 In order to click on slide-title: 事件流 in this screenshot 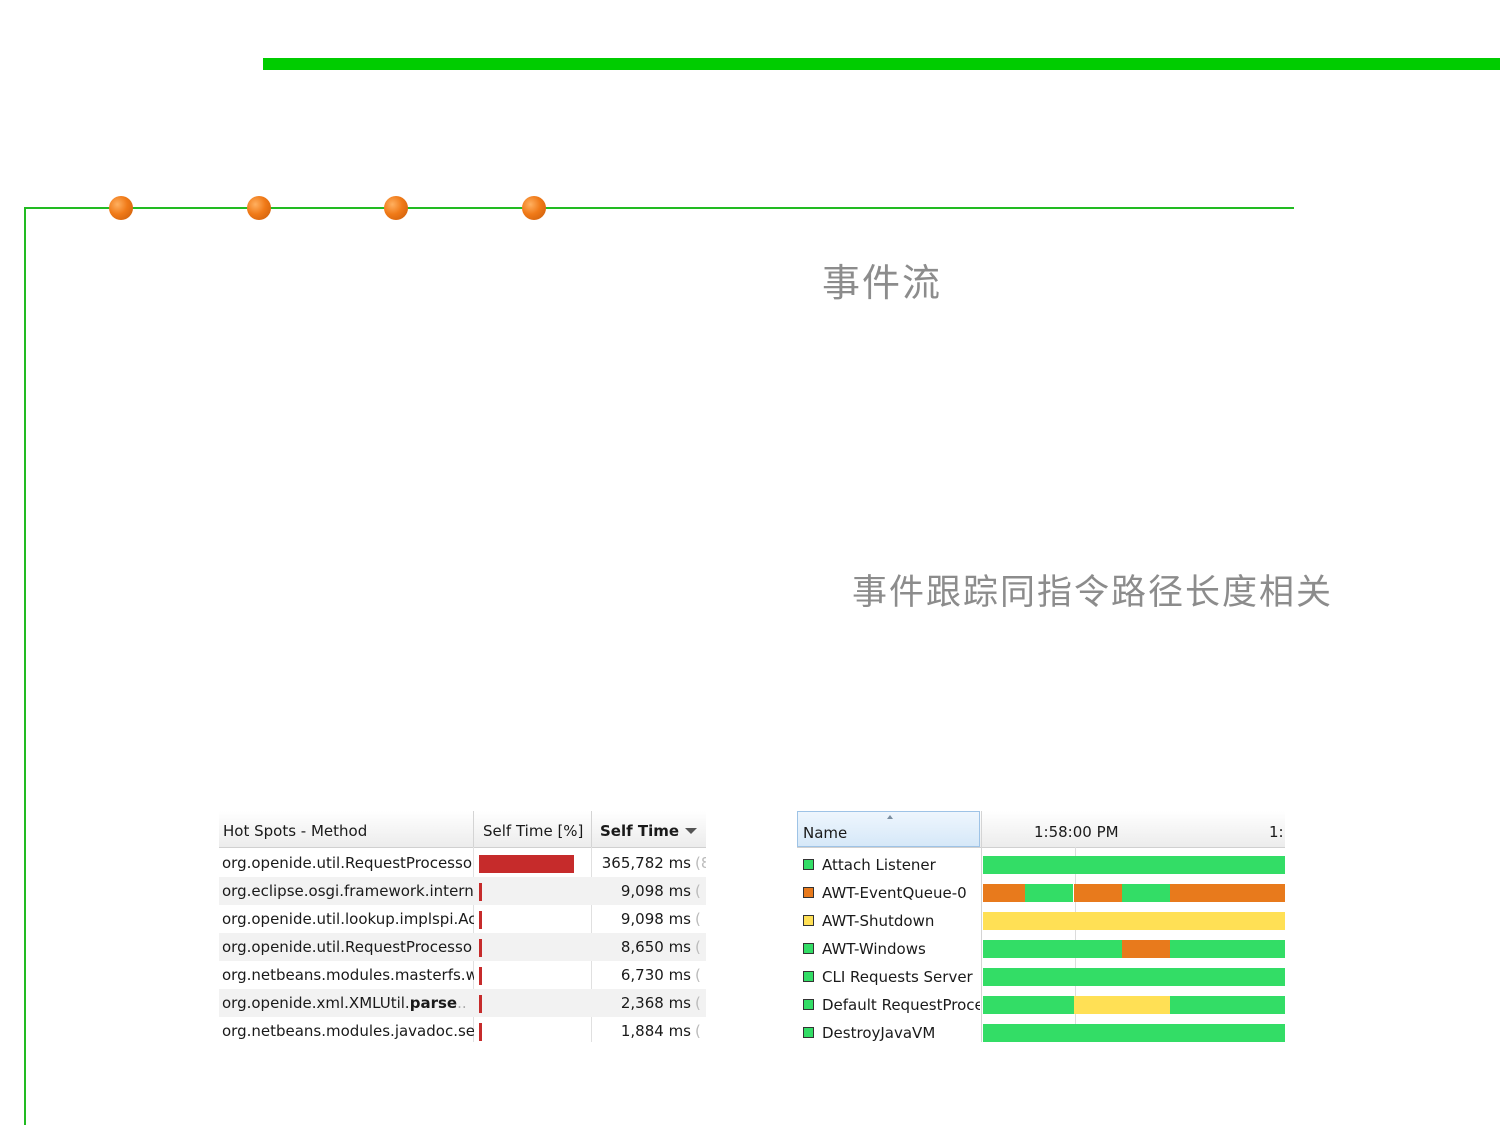, I will do `click(882, 283)`.